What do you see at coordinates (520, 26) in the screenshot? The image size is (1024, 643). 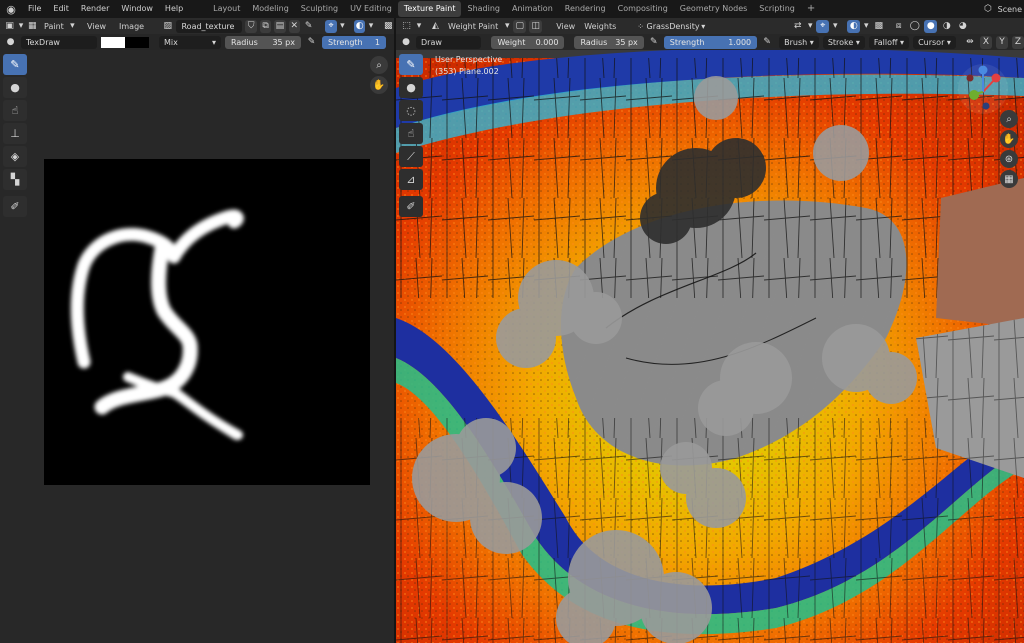 I see `mask-toggle-icon: ▢` at bounding box center [520, 26].